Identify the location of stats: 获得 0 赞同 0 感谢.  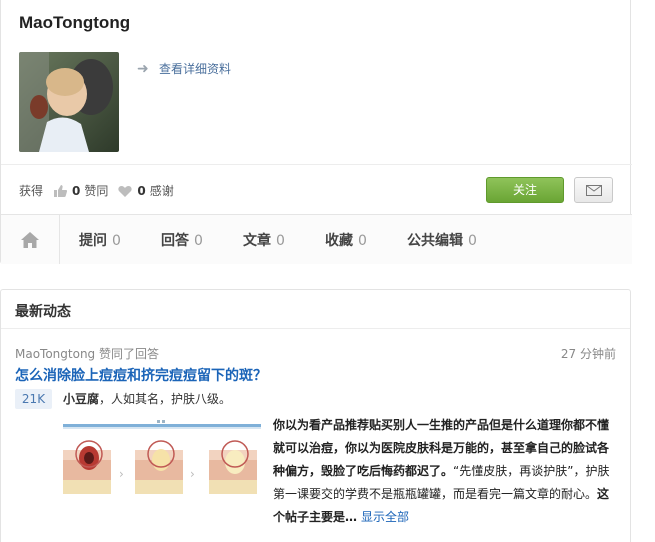
(96, 190).